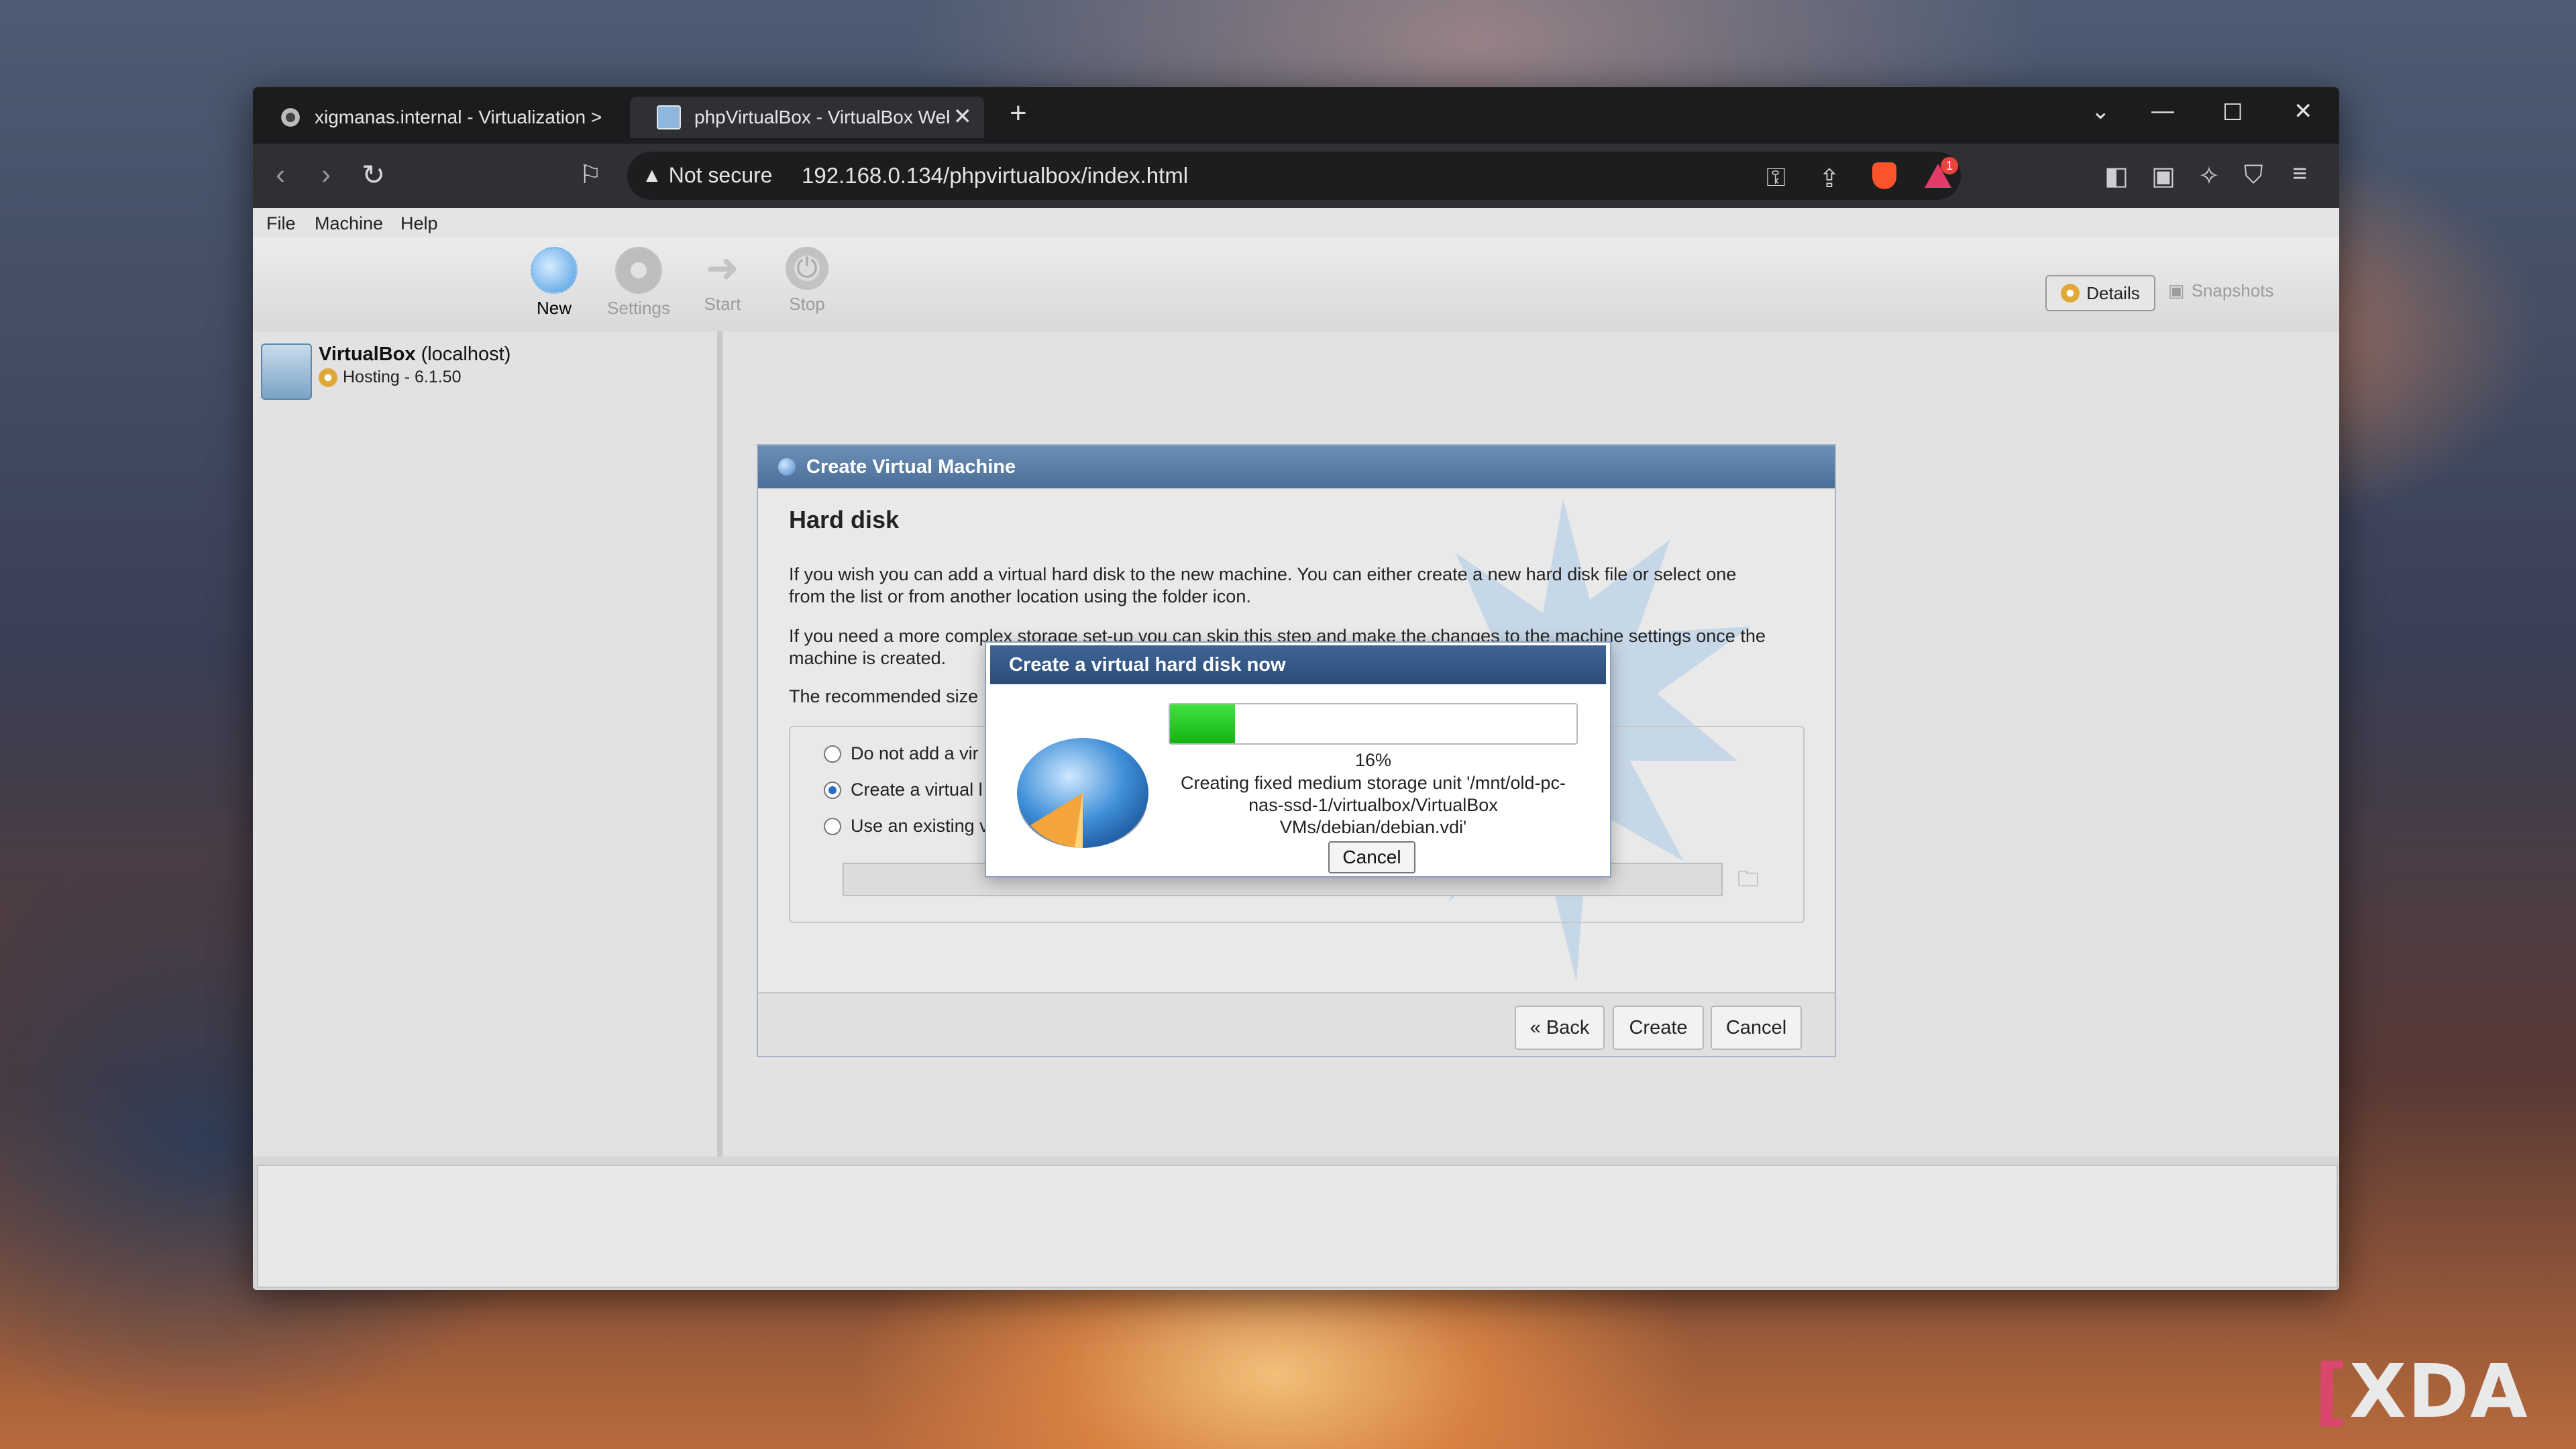 Image resolution: width=2576 pixels, height=1449 pixels. Describe the element at coordinates (807, 304) in the screenshot. I see `stop-label: Stop` at that location.